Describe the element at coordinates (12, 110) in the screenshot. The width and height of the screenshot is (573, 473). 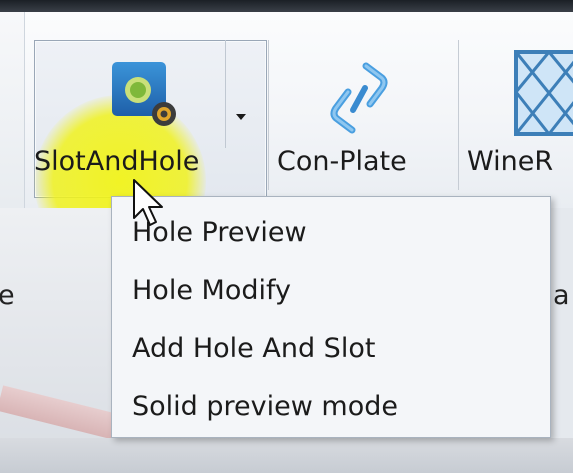
I see `ribbon-left-edge` at that location.